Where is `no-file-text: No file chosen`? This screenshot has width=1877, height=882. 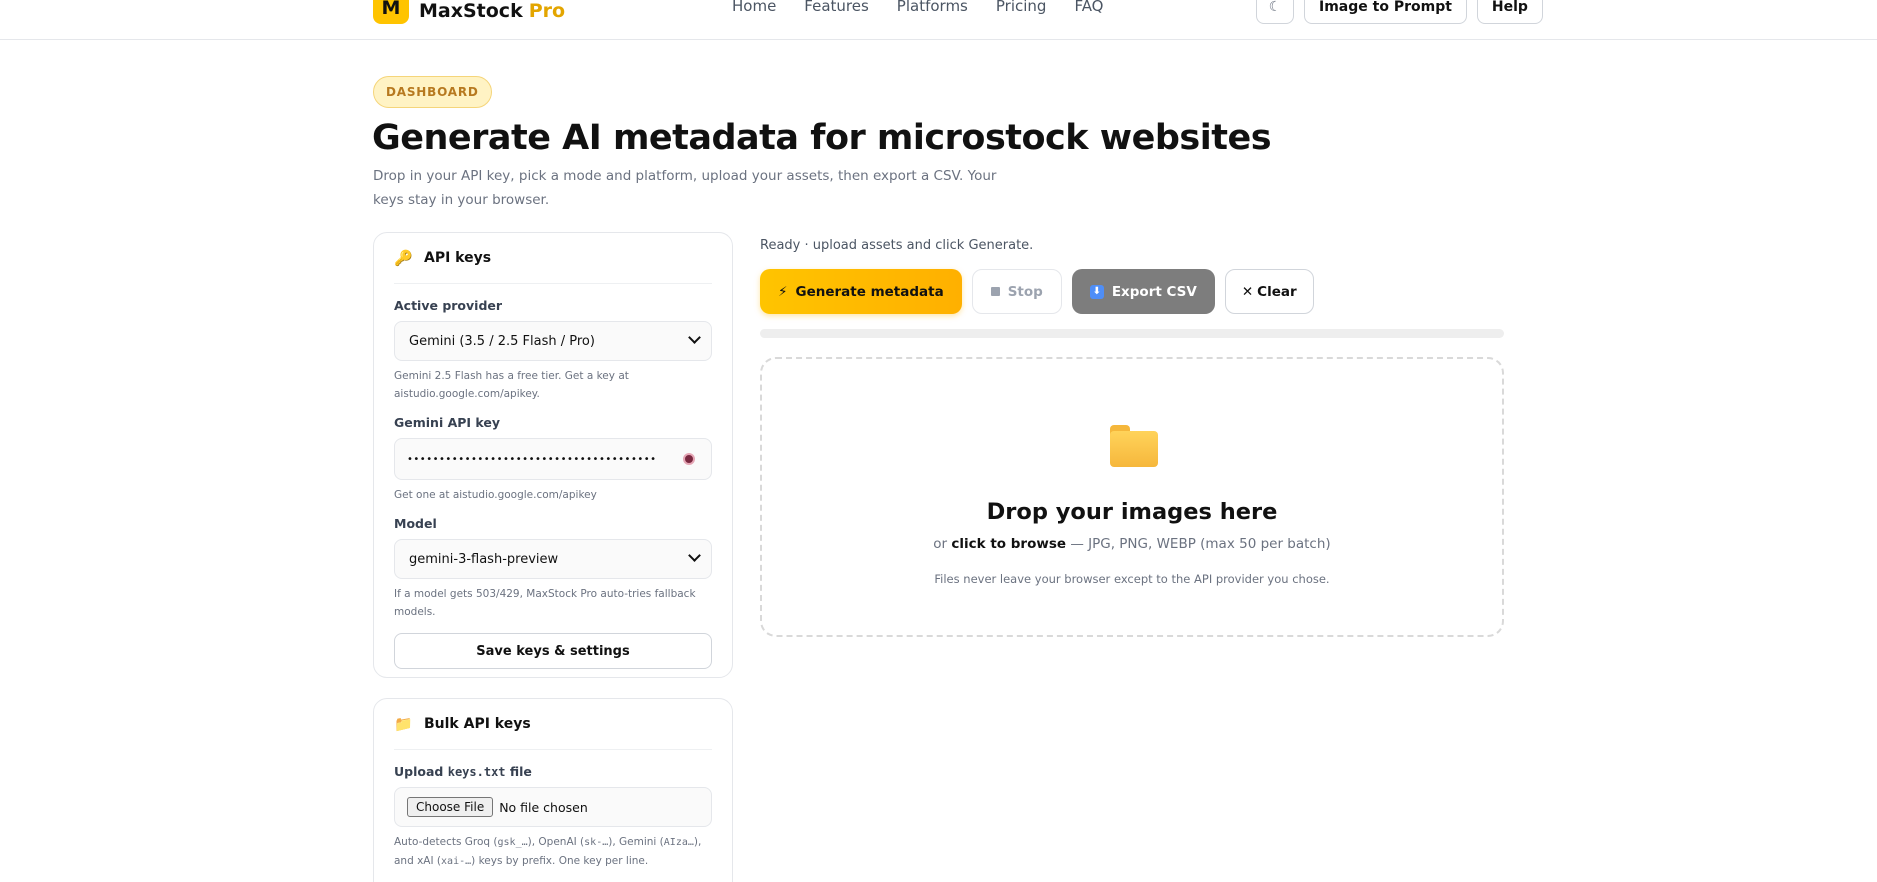
no-file-text: No file chosen is located at coordinates (543, 807).